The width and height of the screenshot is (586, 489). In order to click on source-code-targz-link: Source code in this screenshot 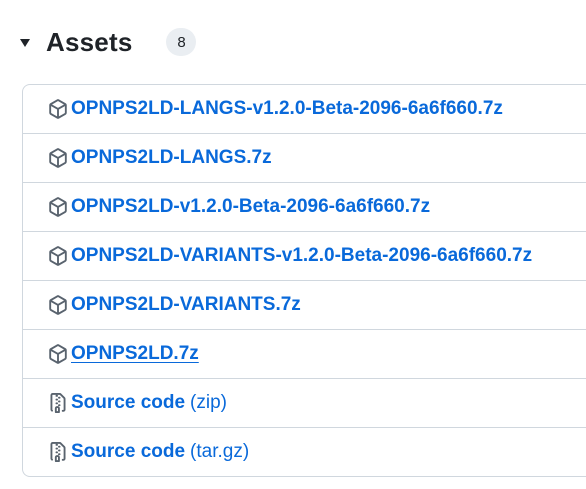, I will do `click(128, 452)`.